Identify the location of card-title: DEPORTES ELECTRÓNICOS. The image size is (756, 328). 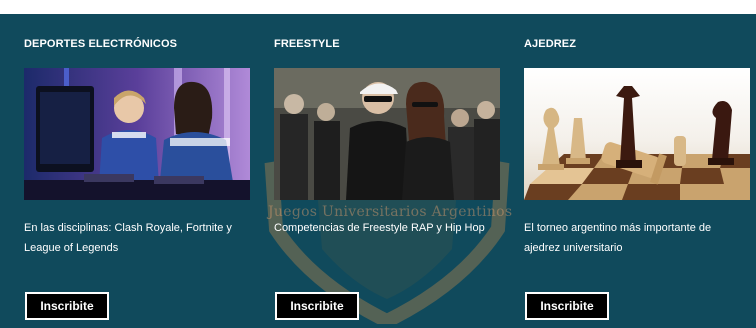
(101, 44).